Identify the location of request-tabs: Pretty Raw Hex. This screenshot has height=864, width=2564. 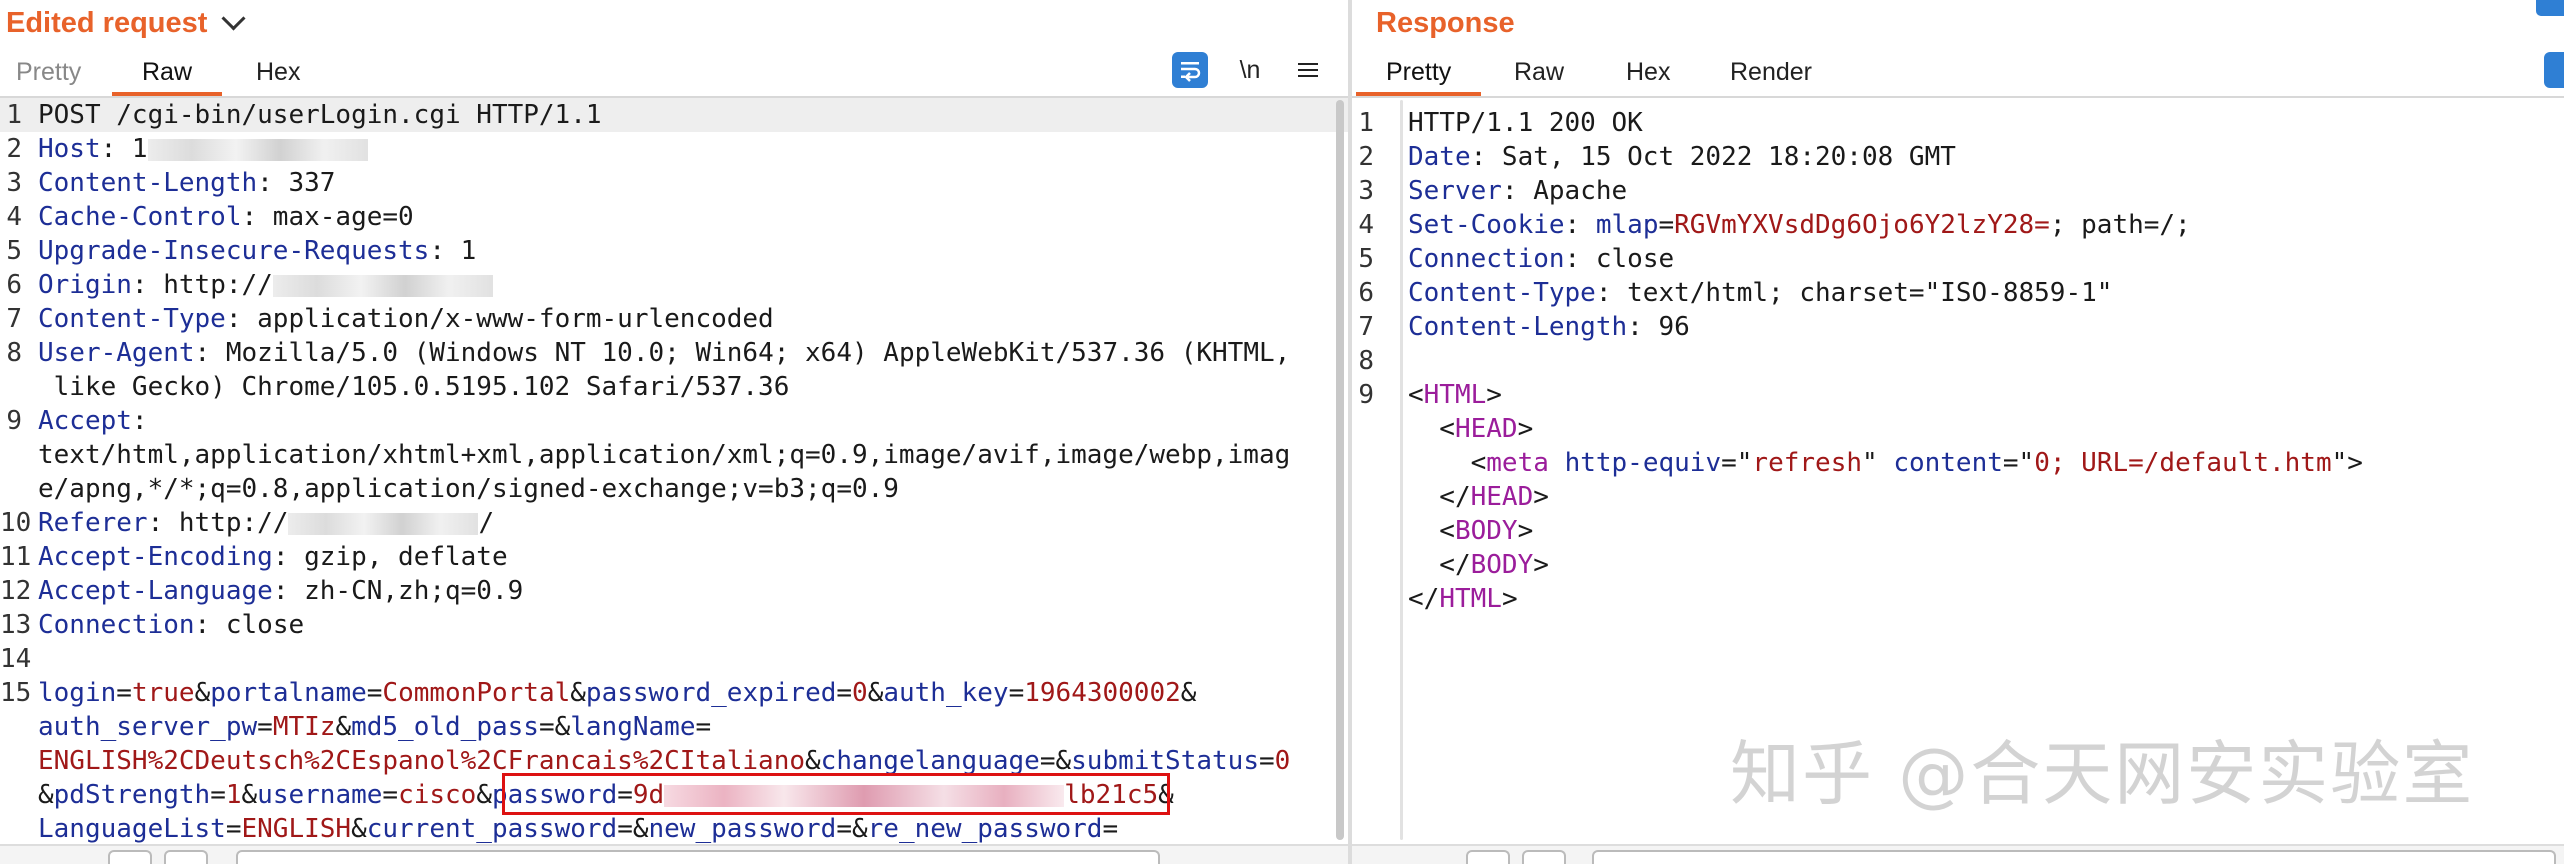
(674, 74).